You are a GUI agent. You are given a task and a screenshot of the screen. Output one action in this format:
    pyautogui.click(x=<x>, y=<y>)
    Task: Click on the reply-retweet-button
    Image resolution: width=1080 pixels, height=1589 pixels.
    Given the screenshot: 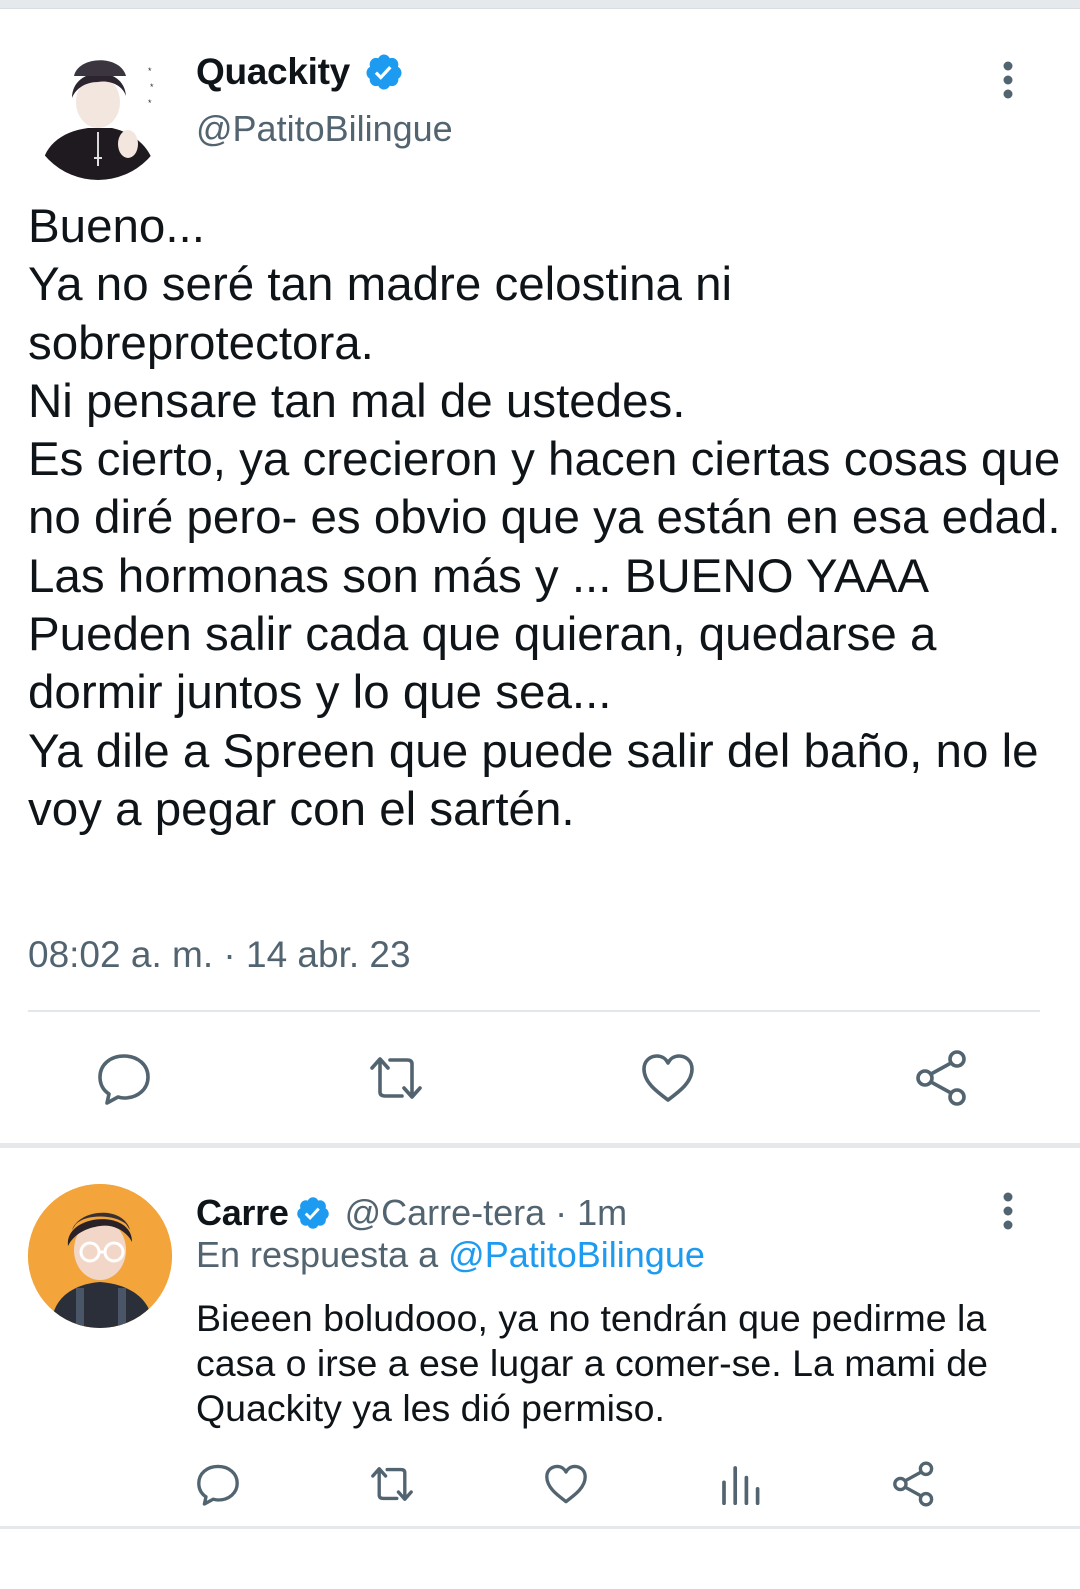 What is the action you would take?
    pyautogui.click(x=392, y=1484)
    